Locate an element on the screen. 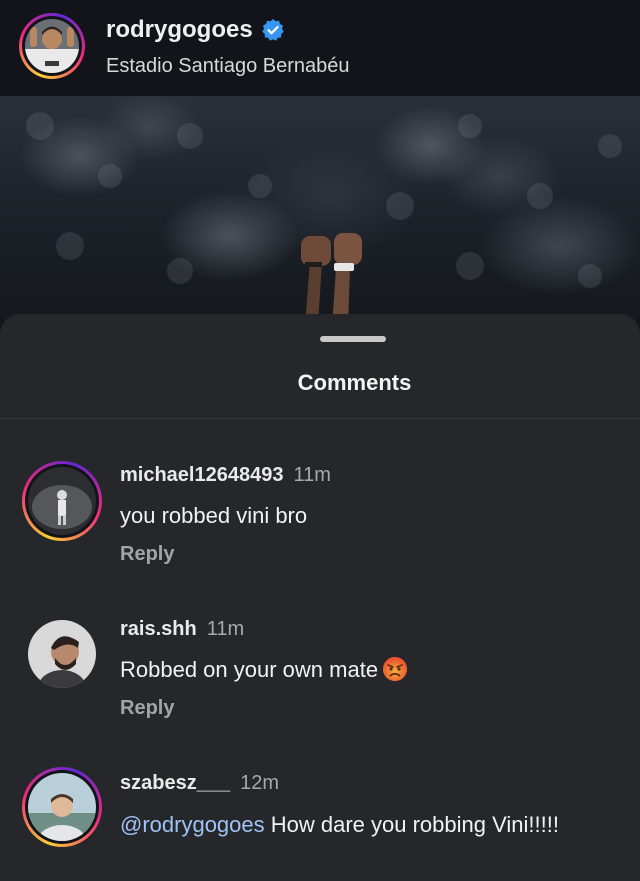 The height and width of the screenshot is (881, 640). mention-link: @rodrygogoes is located at coordinates (192, 824).